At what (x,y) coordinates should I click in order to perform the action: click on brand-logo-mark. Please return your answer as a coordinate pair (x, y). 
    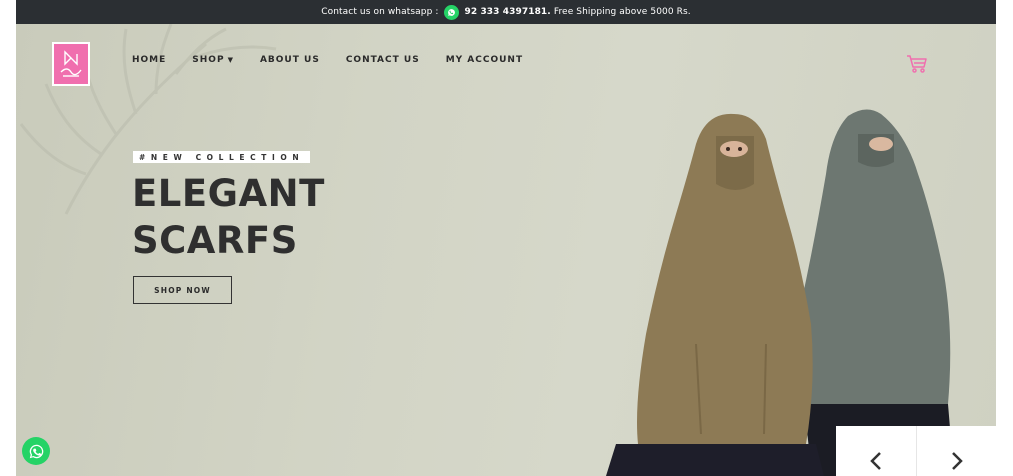
    Looking at the image, I should click on (71, 63).